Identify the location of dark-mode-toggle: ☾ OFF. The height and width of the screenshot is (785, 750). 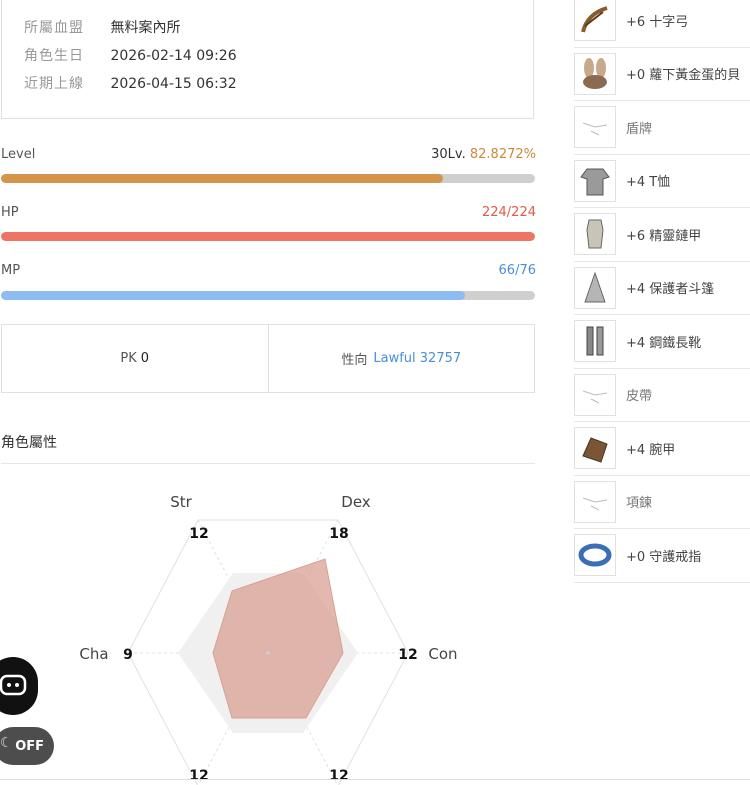
(27, 746).